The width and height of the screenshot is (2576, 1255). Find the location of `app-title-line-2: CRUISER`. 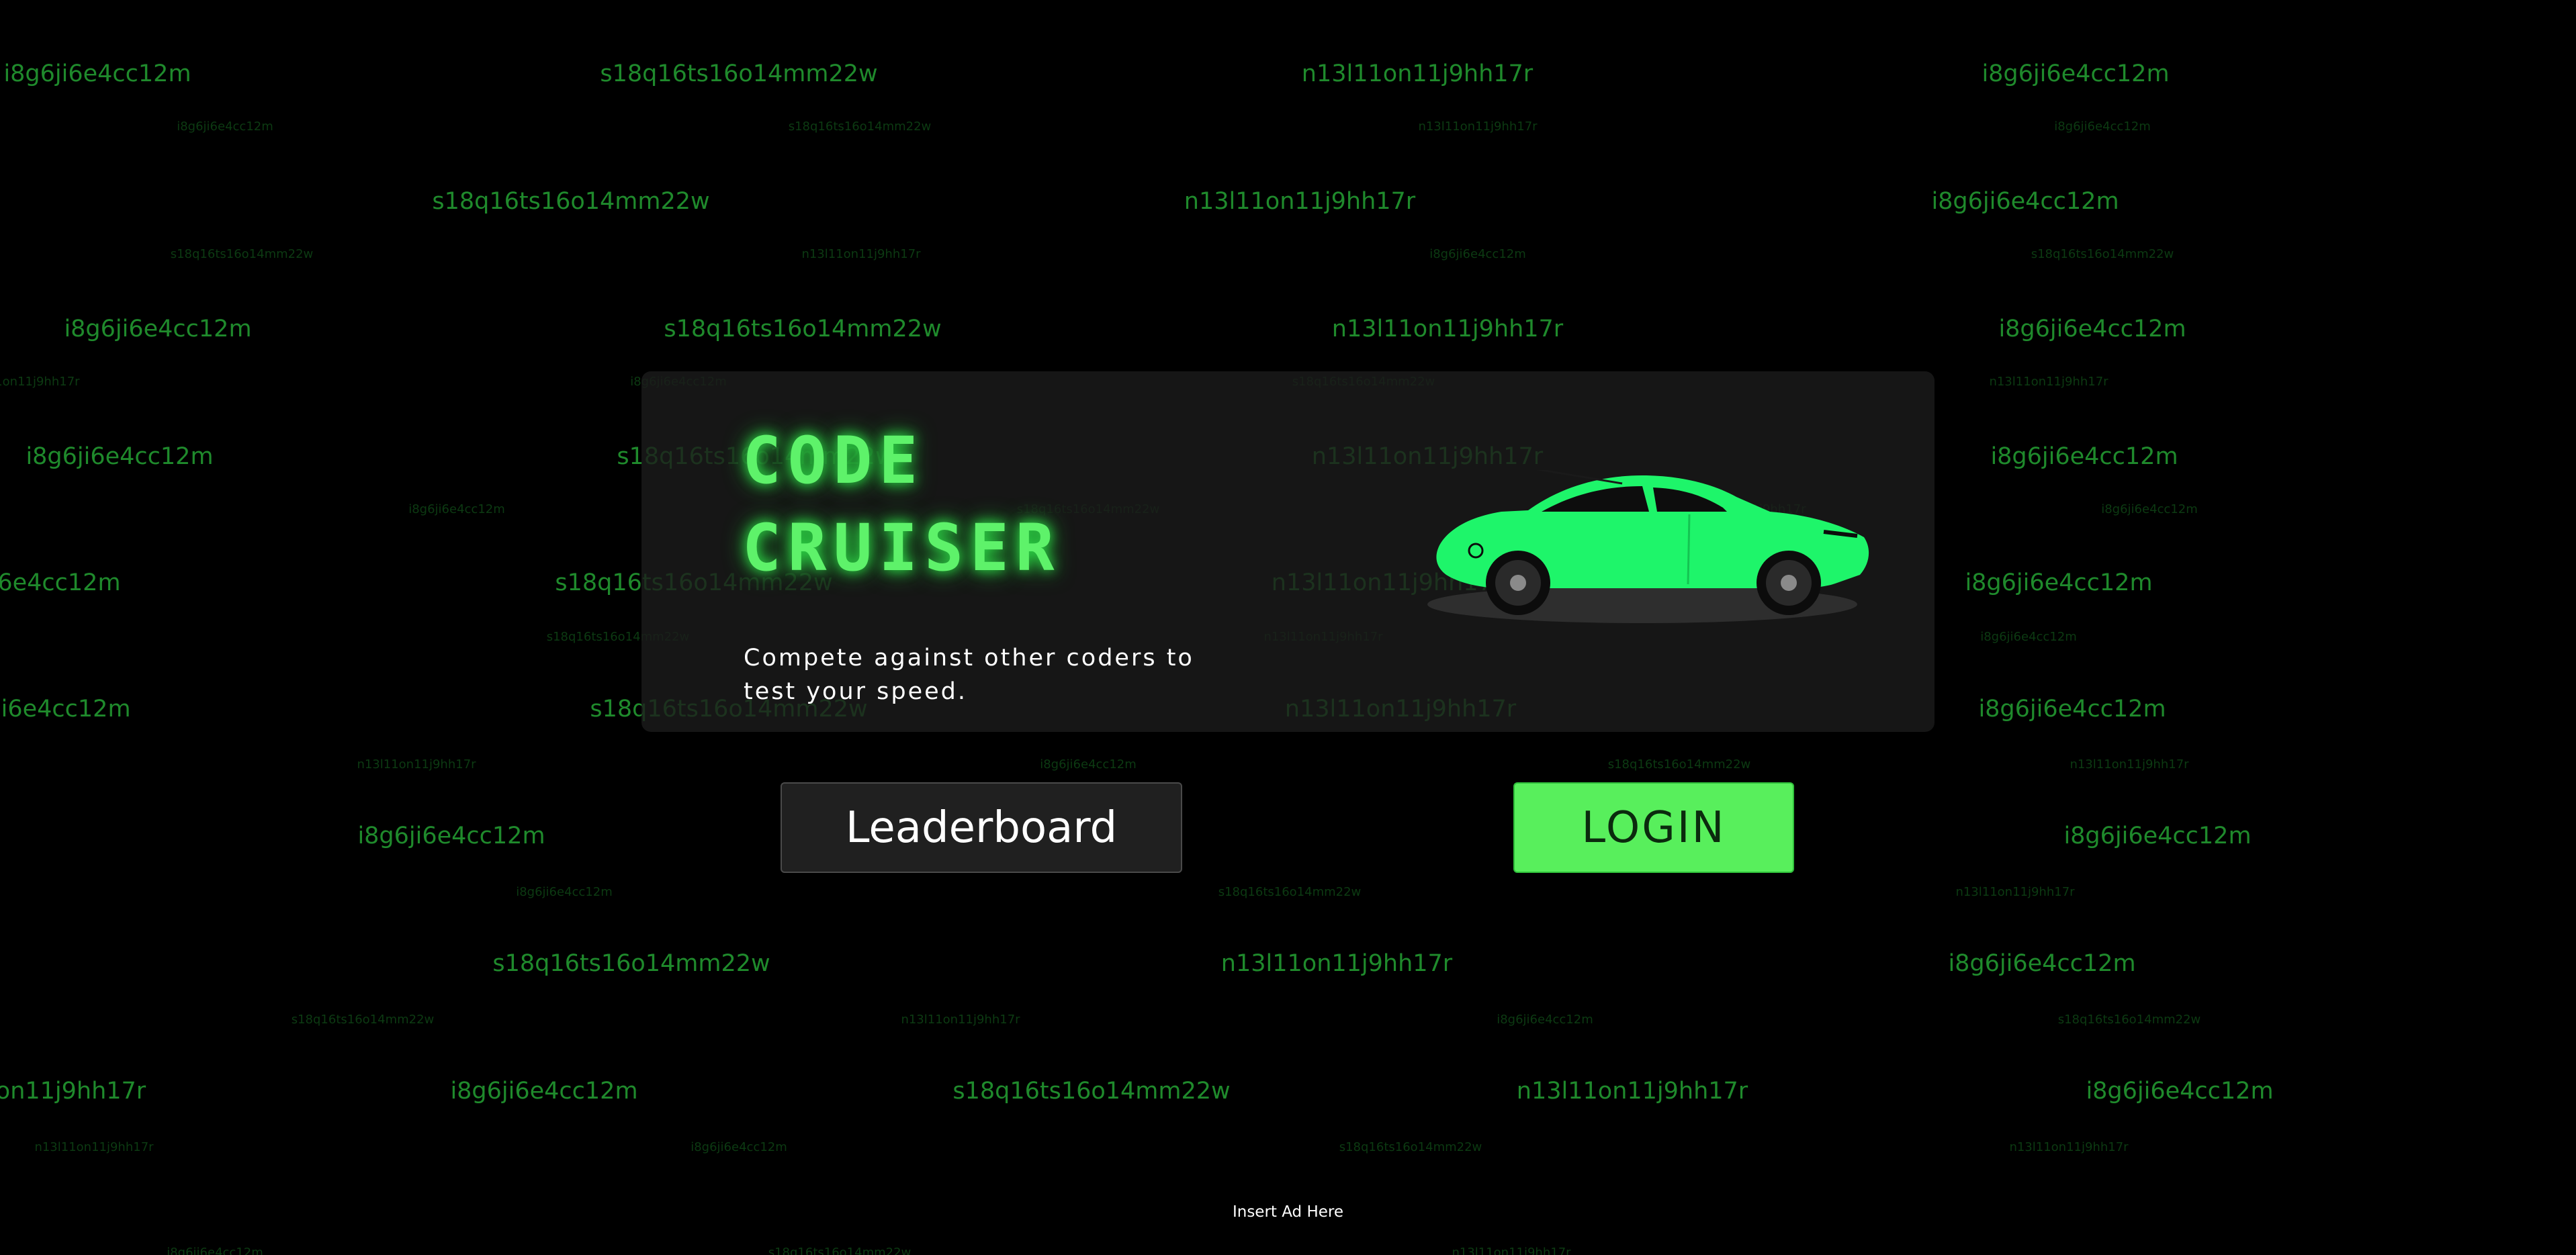

app-title-line-2: CRUISER is located at coordinates (902, 548).